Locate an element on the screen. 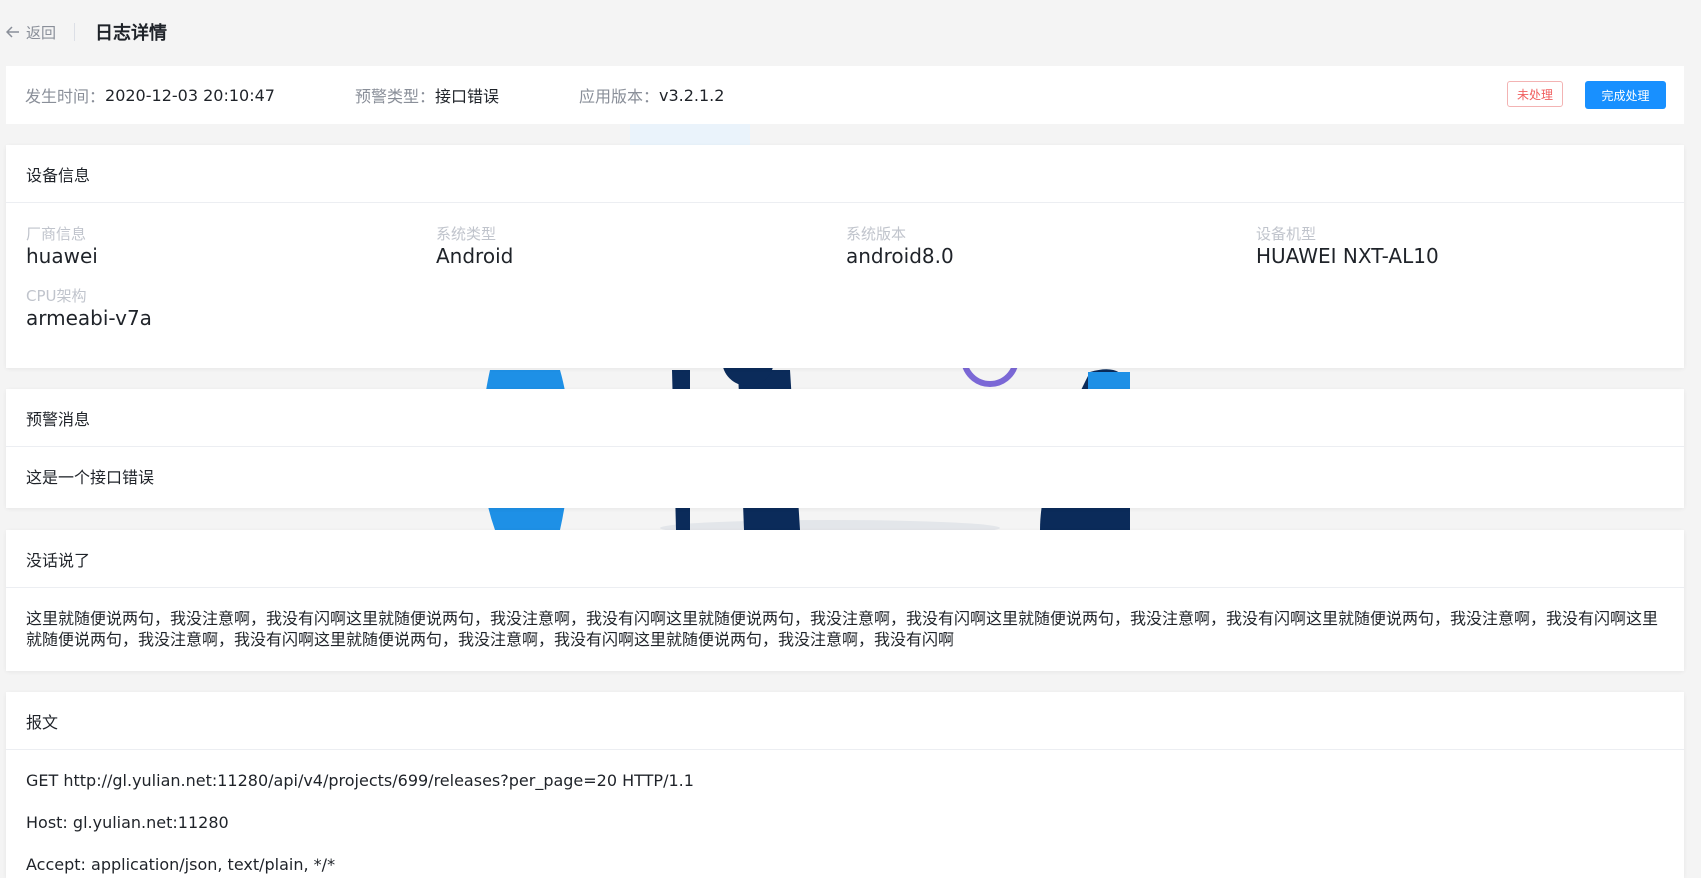 The width and height of the screenshot is (1701, 878). time-value: 2020-12-03 20:10:47 is located at coordinates (190, 95).